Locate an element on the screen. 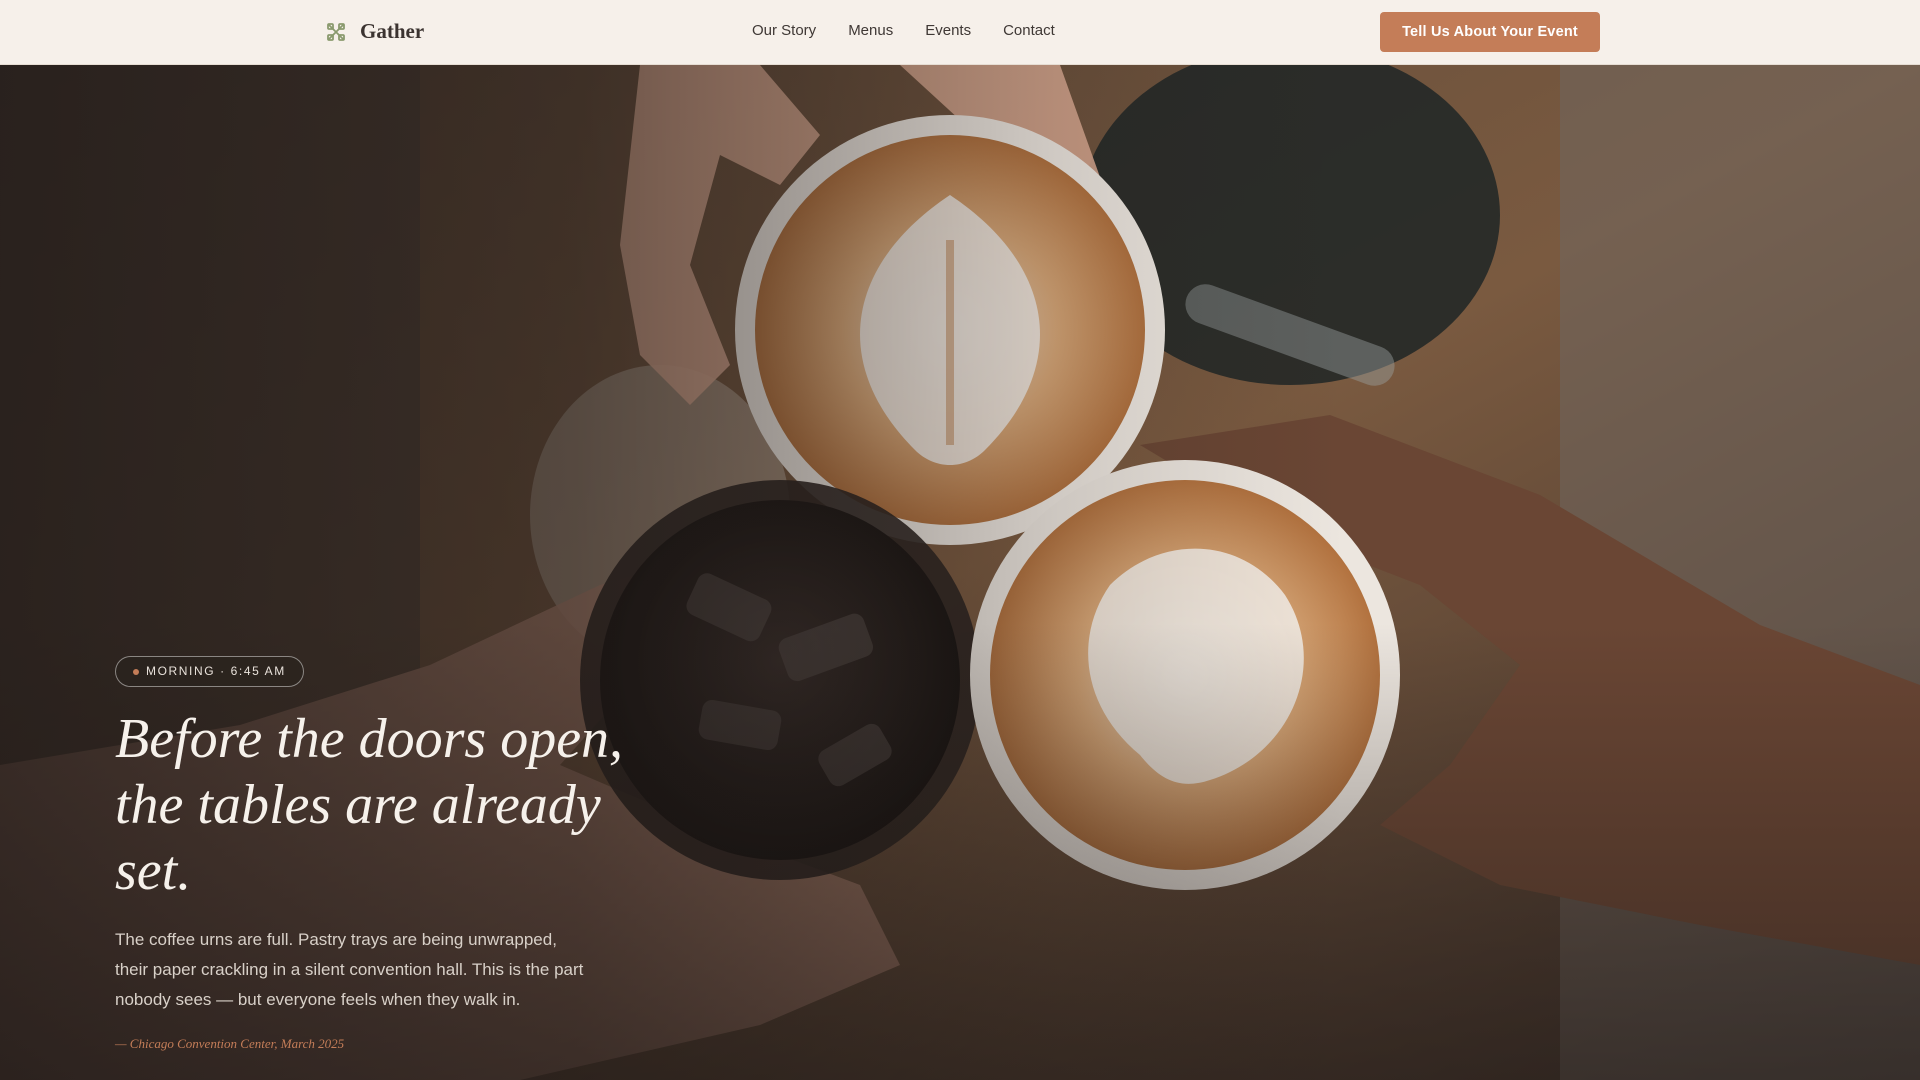  hero-photo-caption: — Chicago Convention Center, March 2025 is located at coordinates (230, 1043).